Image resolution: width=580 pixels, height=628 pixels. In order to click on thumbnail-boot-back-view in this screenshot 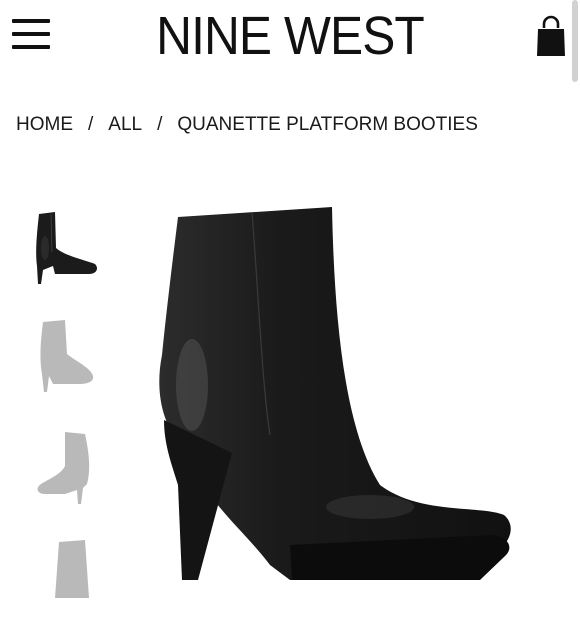, I will do `click(65, 470)`.